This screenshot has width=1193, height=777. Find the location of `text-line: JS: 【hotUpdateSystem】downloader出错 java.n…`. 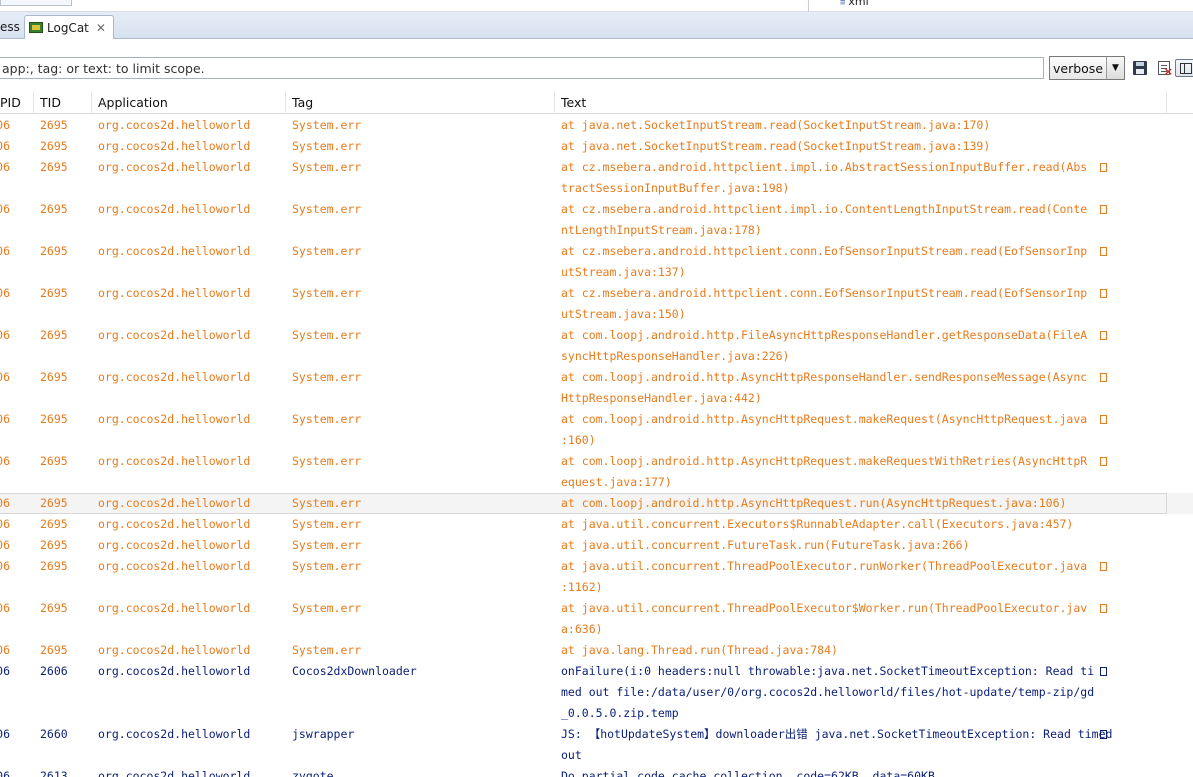

text-line: JS: 【hotUpdateSystem】downloader出错 java.n… is located at coordinates (837, 734).